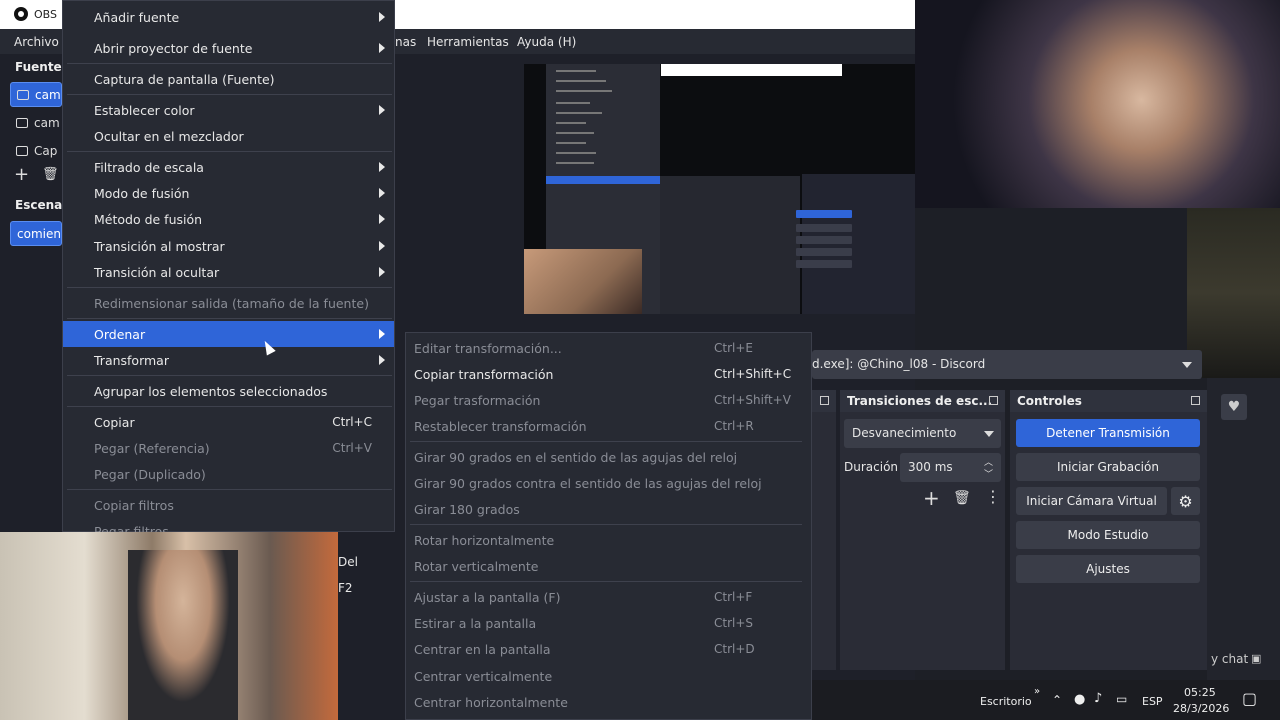 This screenshot has height=720, width=1280. What do you see at coordinates (1098, 698) in the screenshot?
I see `volume-icon: ♪` at bounding box center [1098, 698].